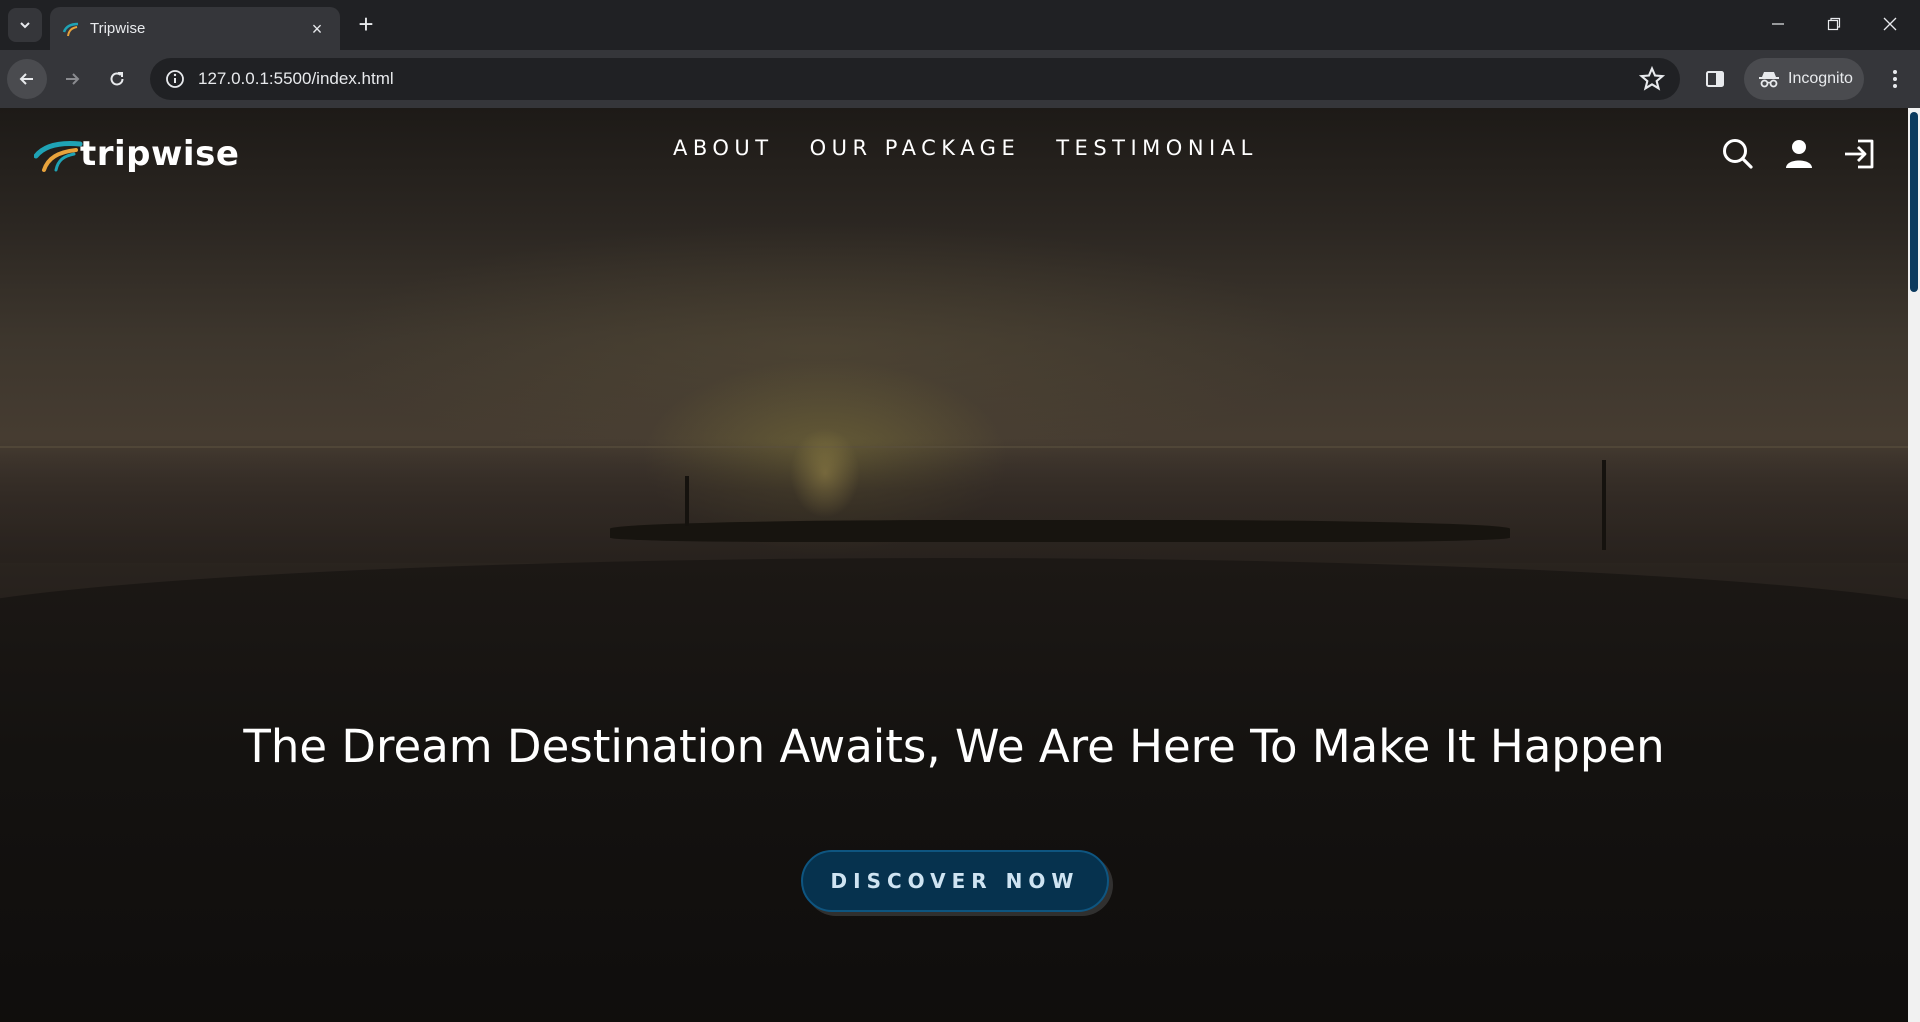 The height and width of the screenshot is (1022, 1920). What do you see at coordinates (723, 148) in the screenshot?
I see `nav-link-about: ABOUT` at bounding box center [723, 148].